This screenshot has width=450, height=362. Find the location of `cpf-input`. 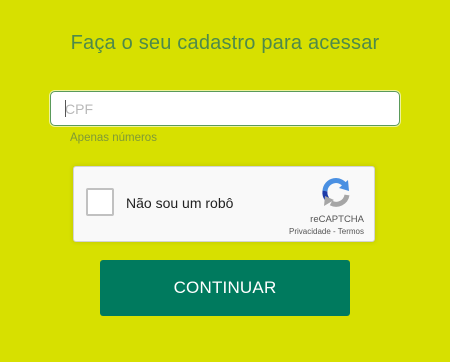

cpf-input is located at coordinates (225, 108).